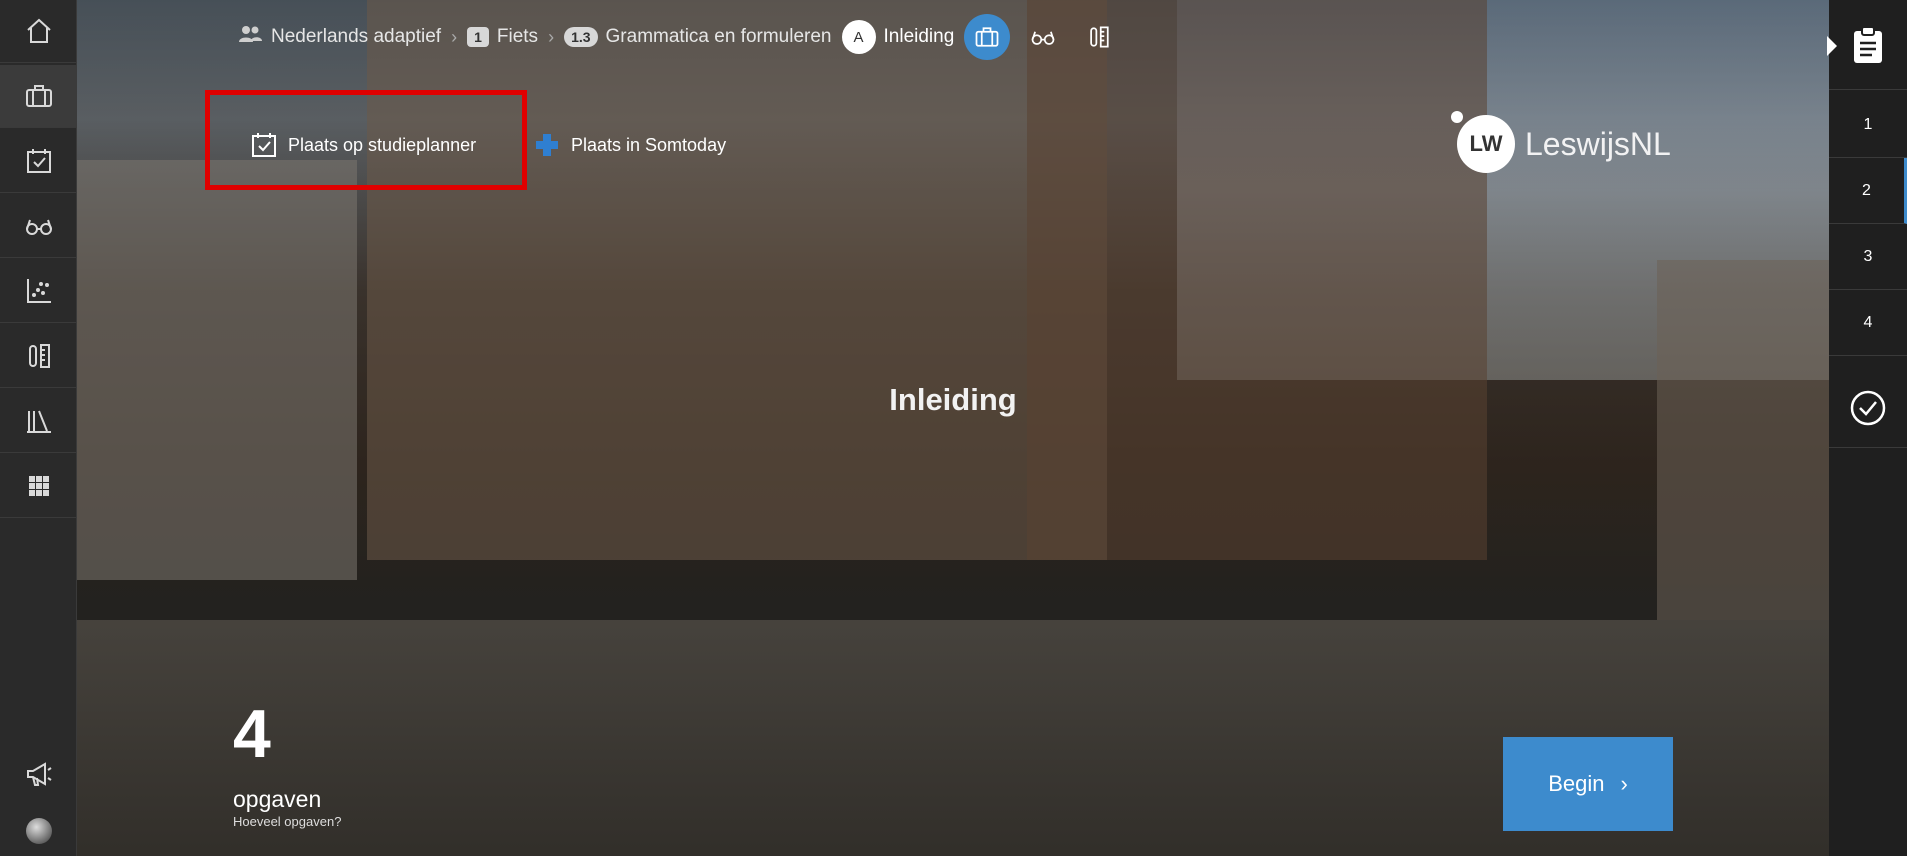 This screenshot has height=856, width=1907. I want to click on exercise-count-help-link: Hoeveel opgaven?, so click(287, 821).